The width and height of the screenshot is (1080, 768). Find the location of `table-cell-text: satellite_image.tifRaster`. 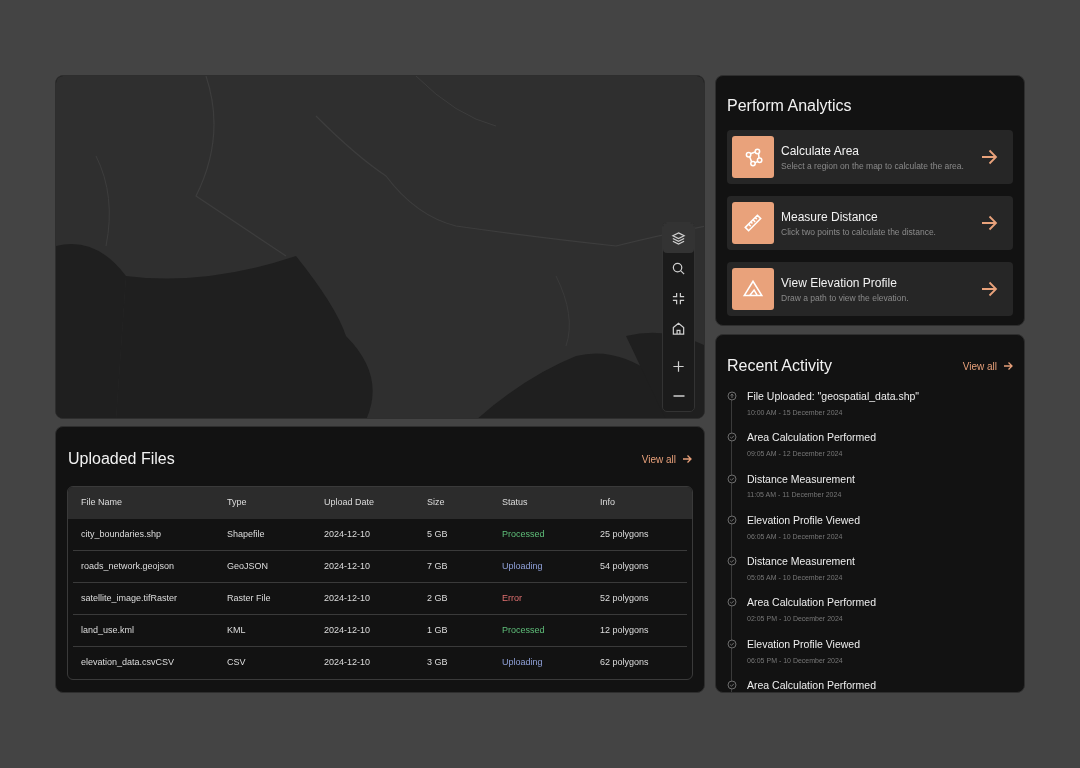

table-cell-text: satellite_image.tifRaster is located at coordinates (130, 598).